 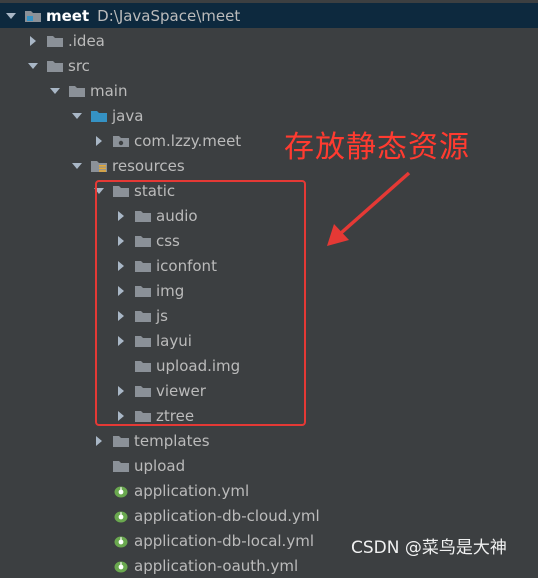 I want to click on annotation-text: 存放静态资源, so click(x=377, y=147).